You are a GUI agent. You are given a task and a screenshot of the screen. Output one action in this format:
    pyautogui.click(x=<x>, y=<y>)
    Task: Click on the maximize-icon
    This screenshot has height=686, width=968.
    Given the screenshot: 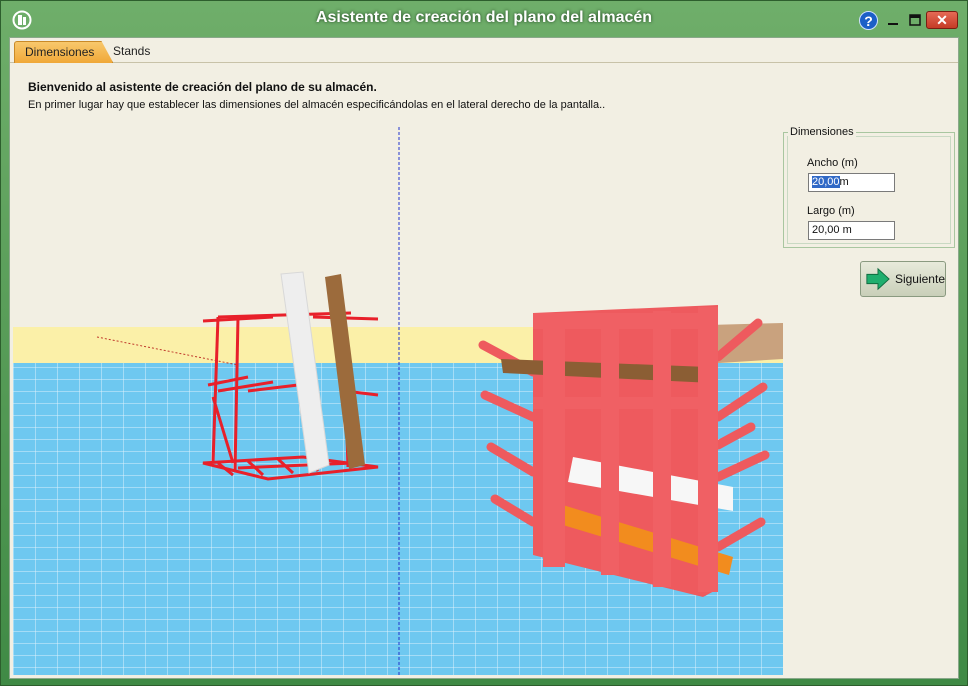 What is the action you would take?
    pyautogui.click(x=915, y=20)
    